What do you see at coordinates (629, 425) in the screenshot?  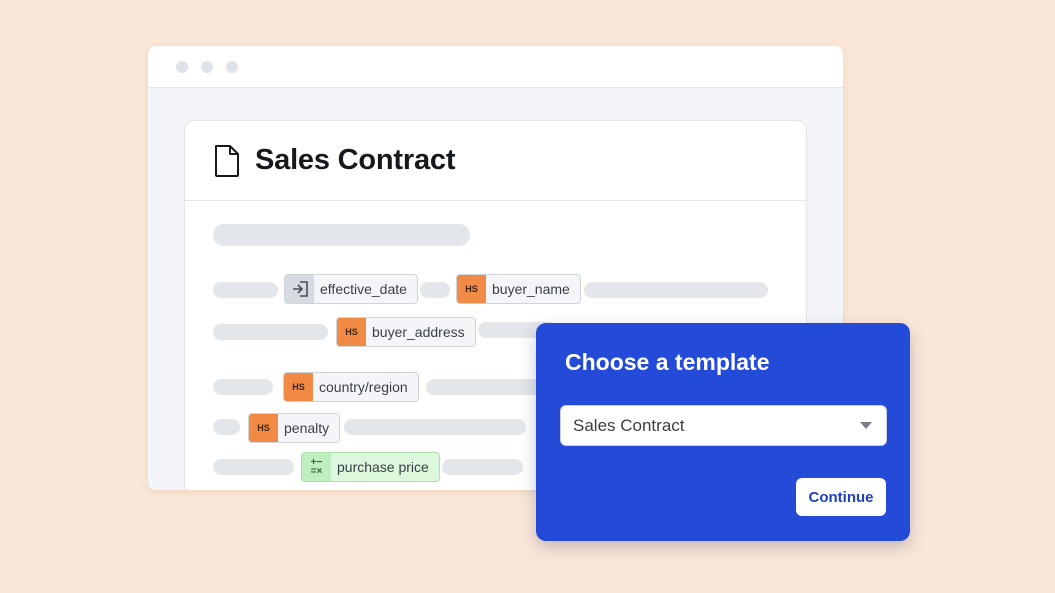 I see `template-select-value: Sales Contract` at bounding box center [629, 425].